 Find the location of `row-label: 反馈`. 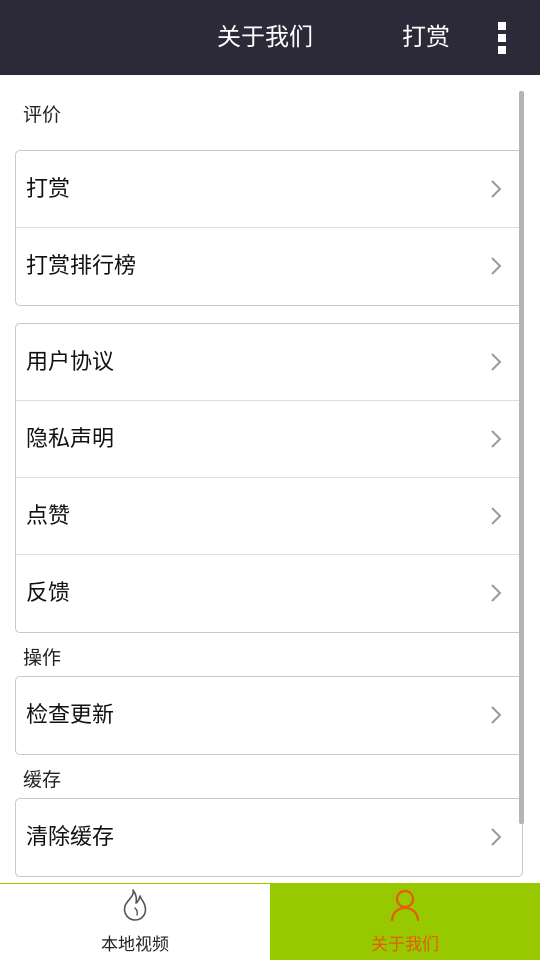

row-label: 反馈 is located at coordinates (48, 593).